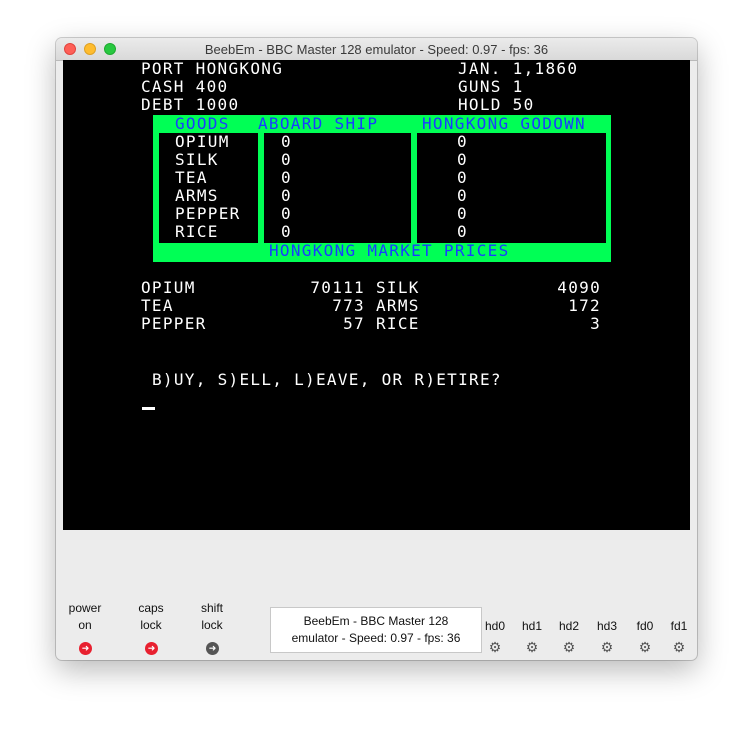 The height and width of the screenshot is (734, 753). What do you see at coordinates (151, 617) in the screenshot?
I see `caps-lock-indicator: caps lock` at bounding box center [151, 617].